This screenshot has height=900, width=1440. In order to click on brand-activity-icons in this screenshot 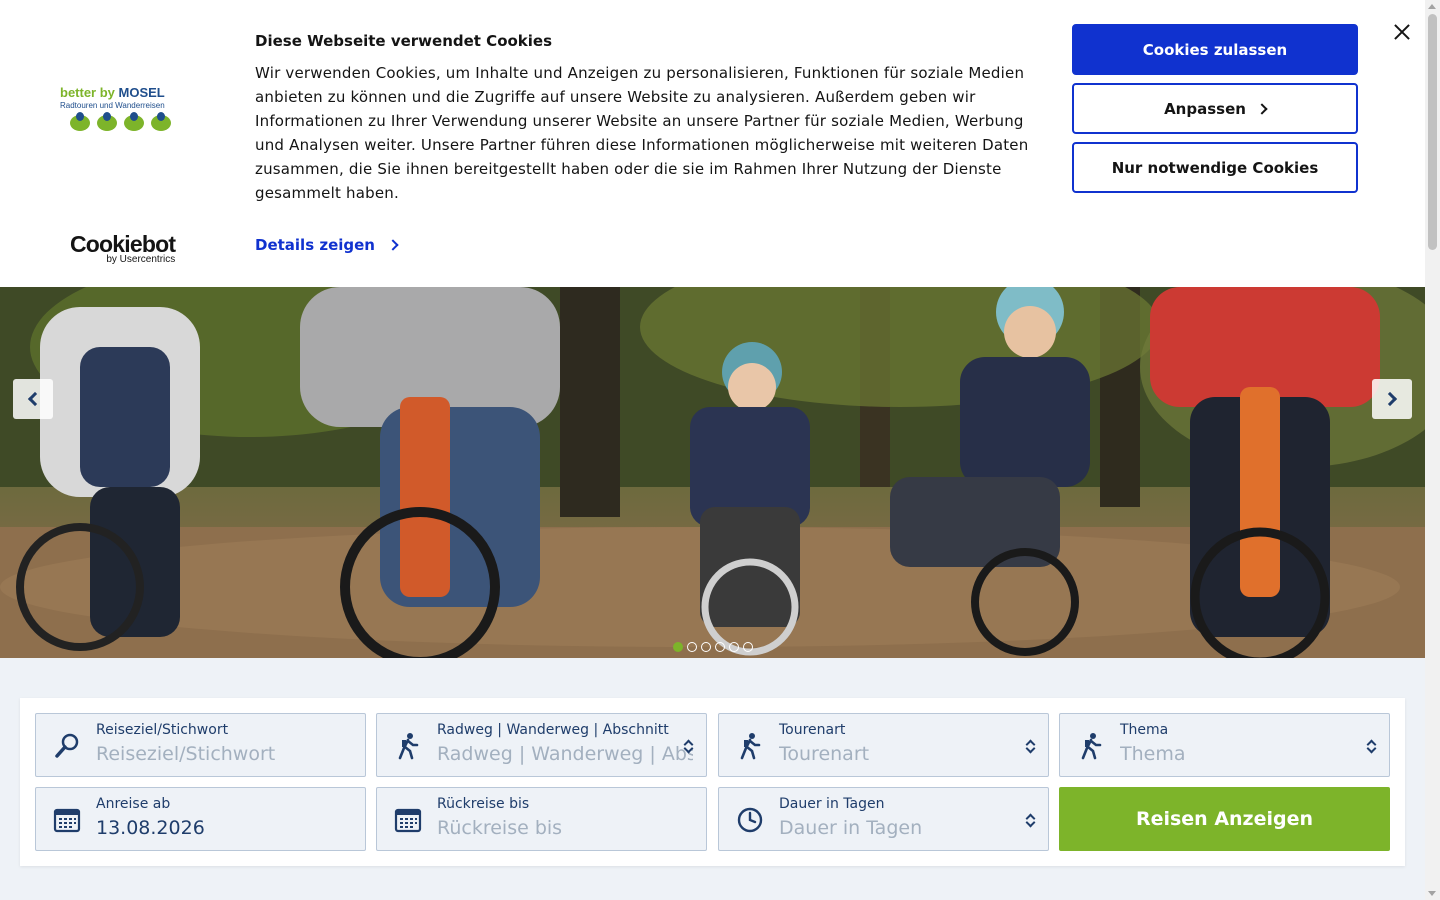, I will do `click(130, 121)`.